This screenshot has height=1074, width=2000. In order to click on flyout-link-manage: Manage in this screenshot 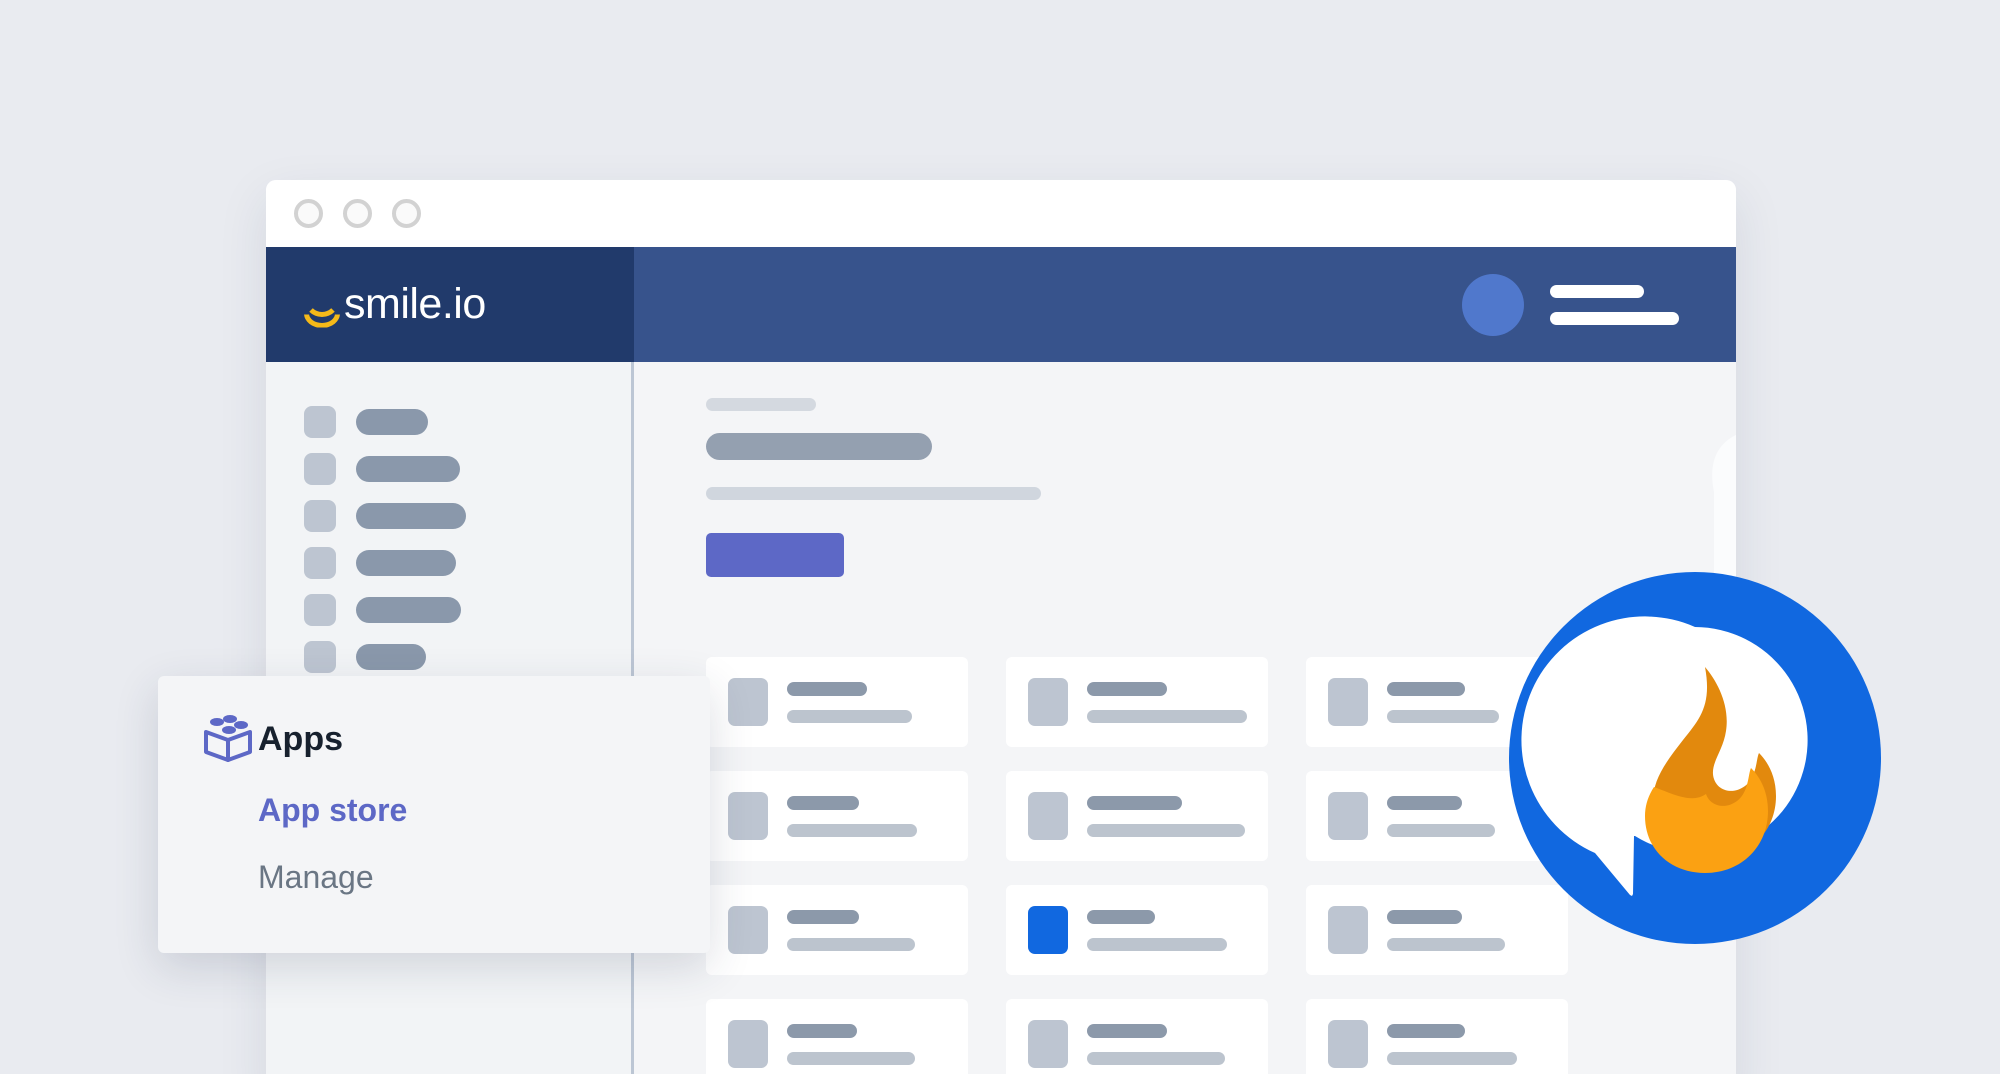, I will do `click(484, 877)`.